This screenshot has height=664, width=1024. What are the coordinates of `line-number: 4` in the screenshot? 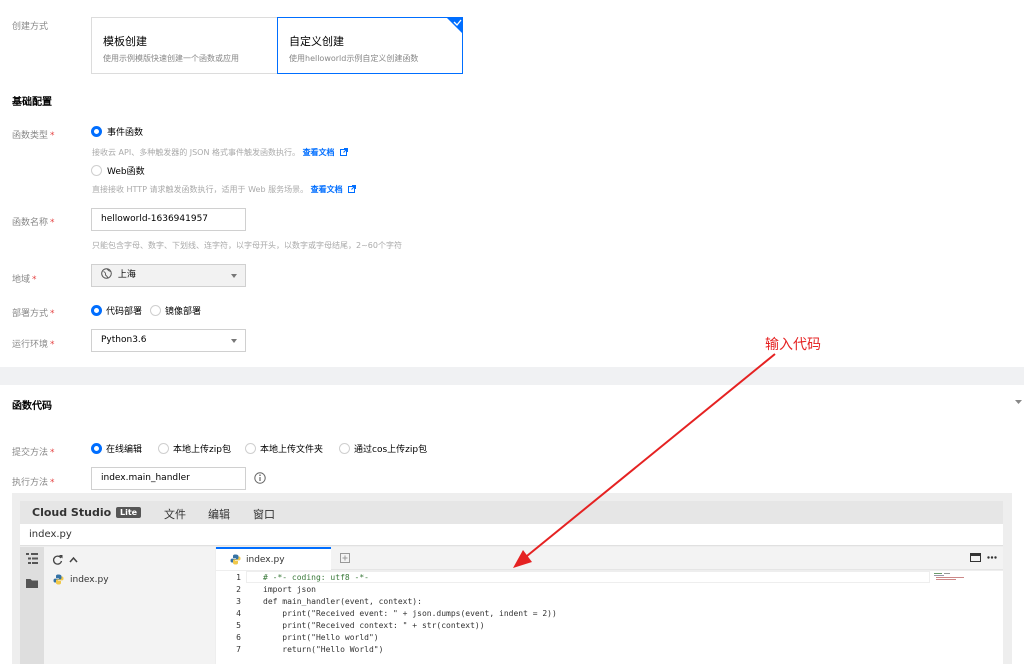 It's located at (238, 613).